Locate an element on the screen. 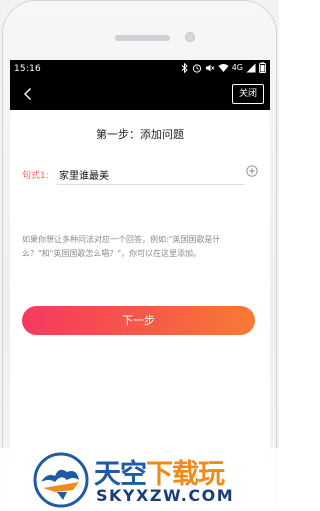 This screenshot has height=511, width=320. close-button: 关闭 is located at coordinates (247, 94).